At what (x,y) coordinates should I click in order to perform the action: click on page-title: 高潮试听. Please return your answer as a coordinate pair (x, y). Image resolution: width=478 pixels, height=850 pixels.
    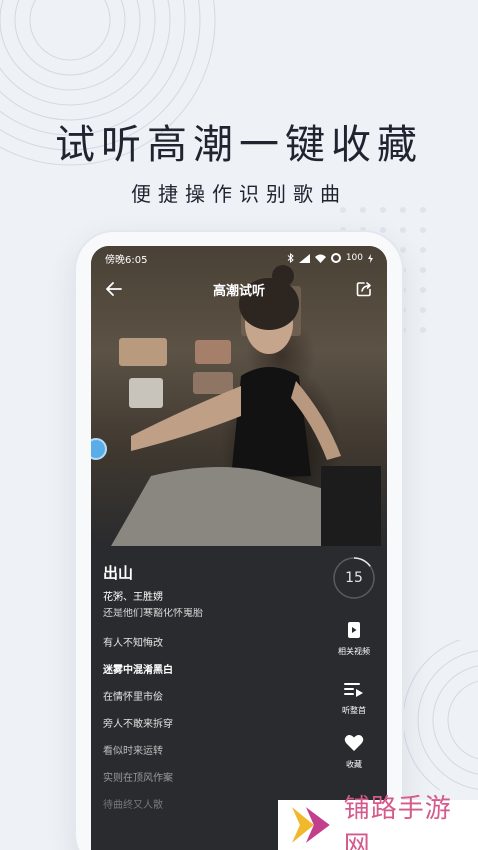
    Looking at the image, I should click on (238, 291).